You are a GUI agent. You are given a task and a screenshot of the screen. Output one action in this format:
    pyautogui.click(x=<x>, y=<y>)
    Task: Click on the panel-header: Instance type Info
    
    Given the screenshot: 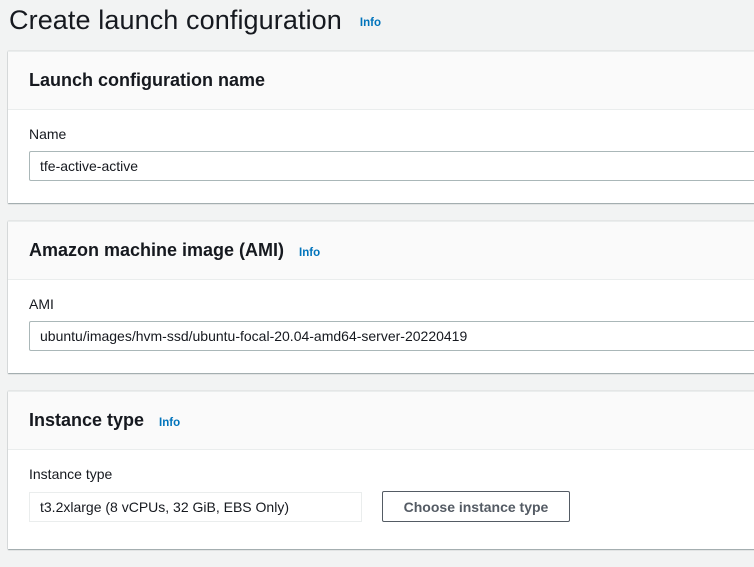 What is the action you would take?
    pyautogui.click(x=381, y=421)
    